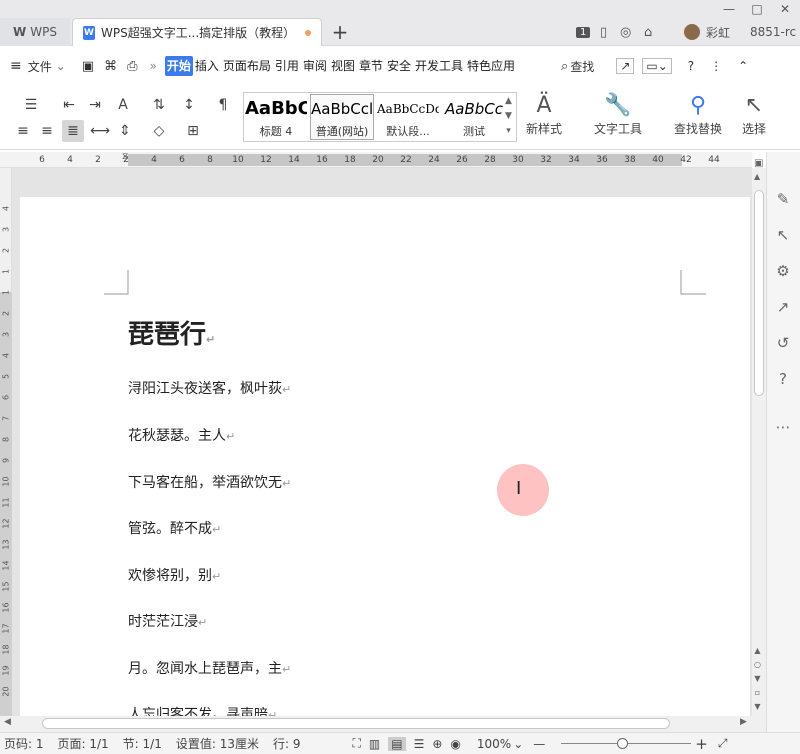 The width and height of the screenshot is (800, 754). Describe the element at coordinates (723, 743) in the screenshot. I see `fit-window-icon: ⤢` at that location.